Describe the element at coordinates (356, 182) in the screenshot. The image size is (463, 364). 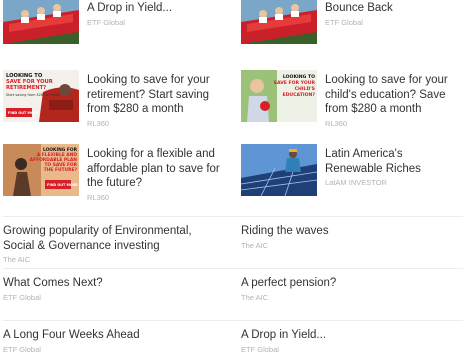
I see `article-source: LatAM INVESTOR` at that location.